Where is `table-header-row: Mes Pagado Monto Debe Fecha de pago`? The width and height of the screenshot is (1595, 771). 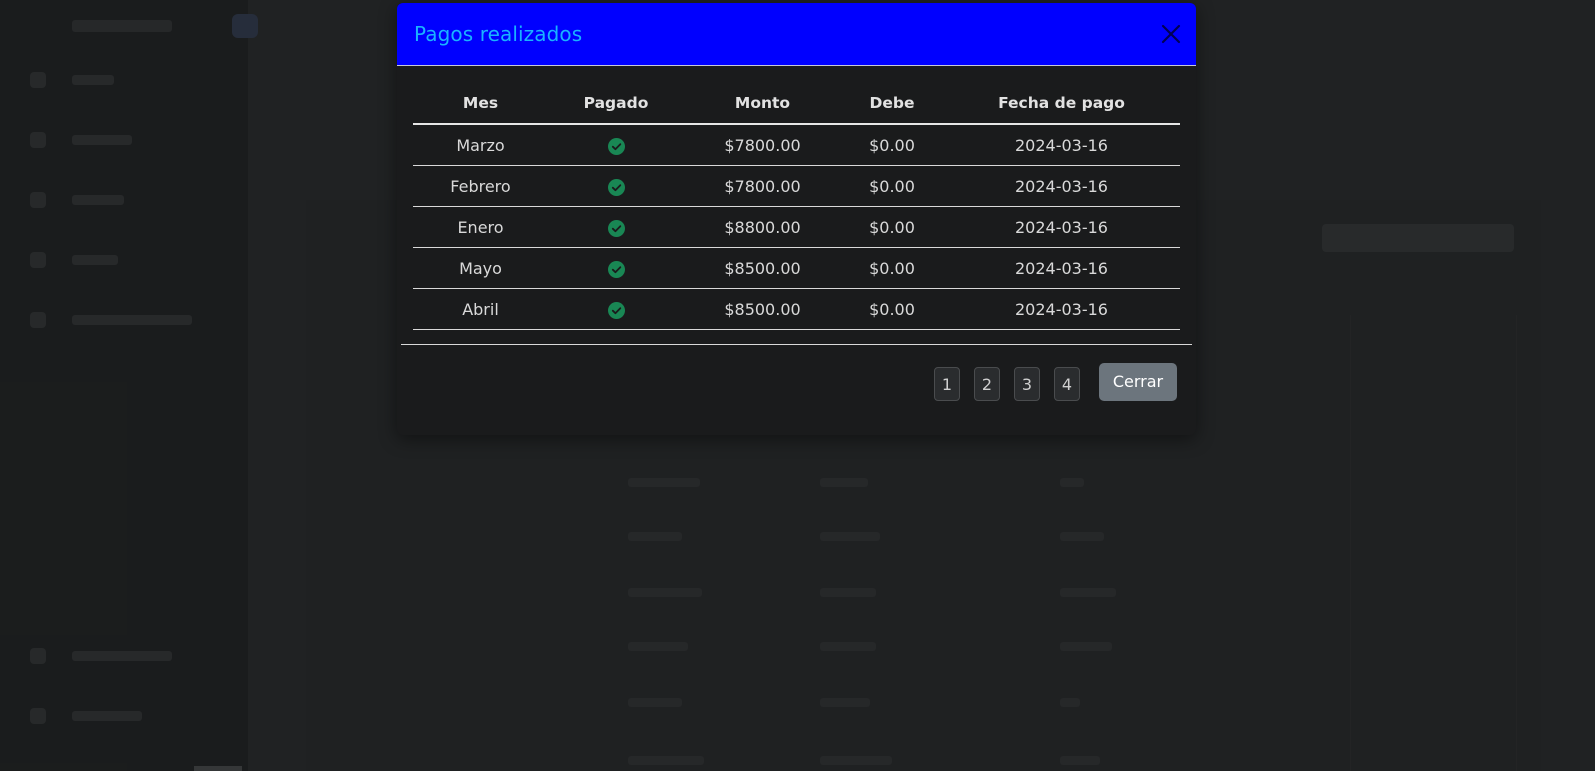
table-header-row: Mes Pagado Monto Debe Fecha de pago is located at coordinates (796, 104).